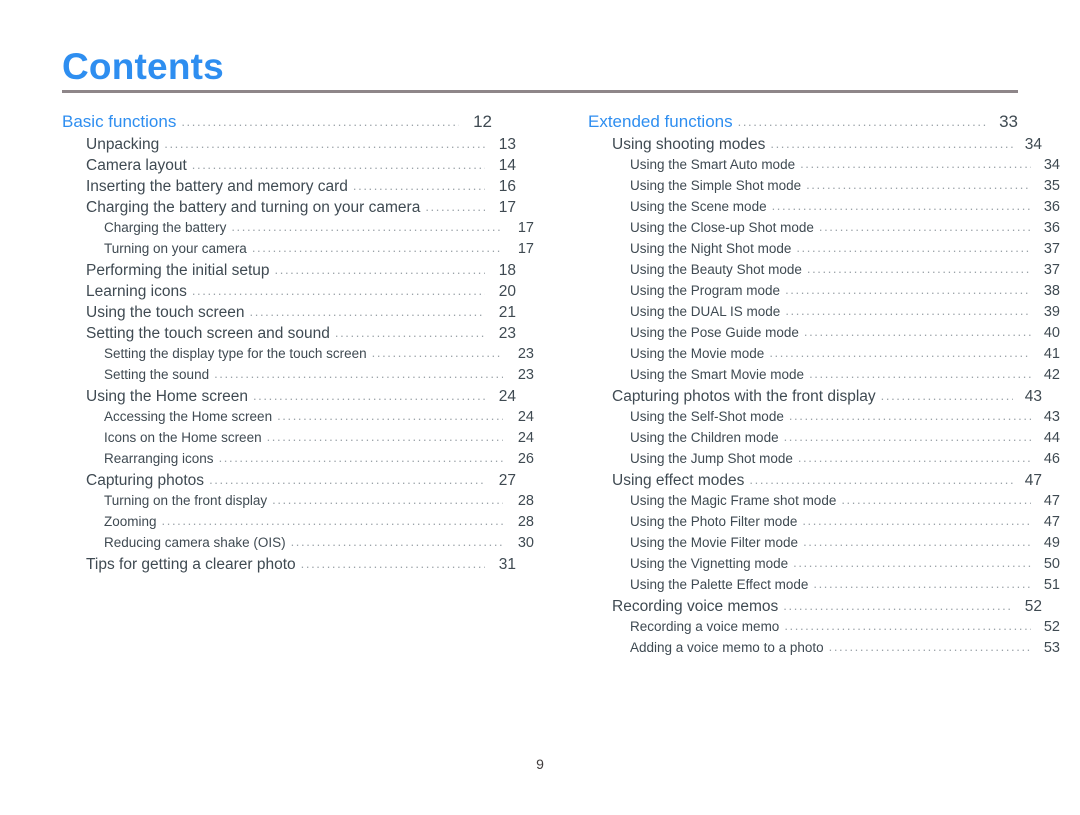 The height and width of the screenshot is (815, 1080). I want to click on toc-entry-label: Basic functions, so click(119, 121).